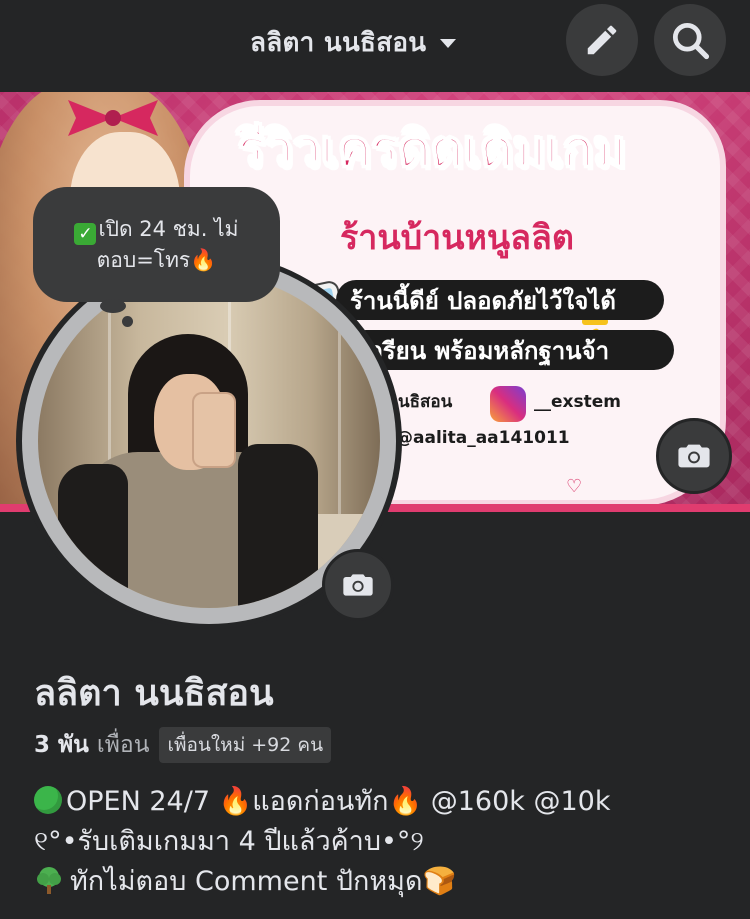 The height and width of the screenshot is (919, 750). Describe the element at coordinates (156, 259) in the screenshot. I see `status-line-2: ตอบ=โทร🔥` at that location.